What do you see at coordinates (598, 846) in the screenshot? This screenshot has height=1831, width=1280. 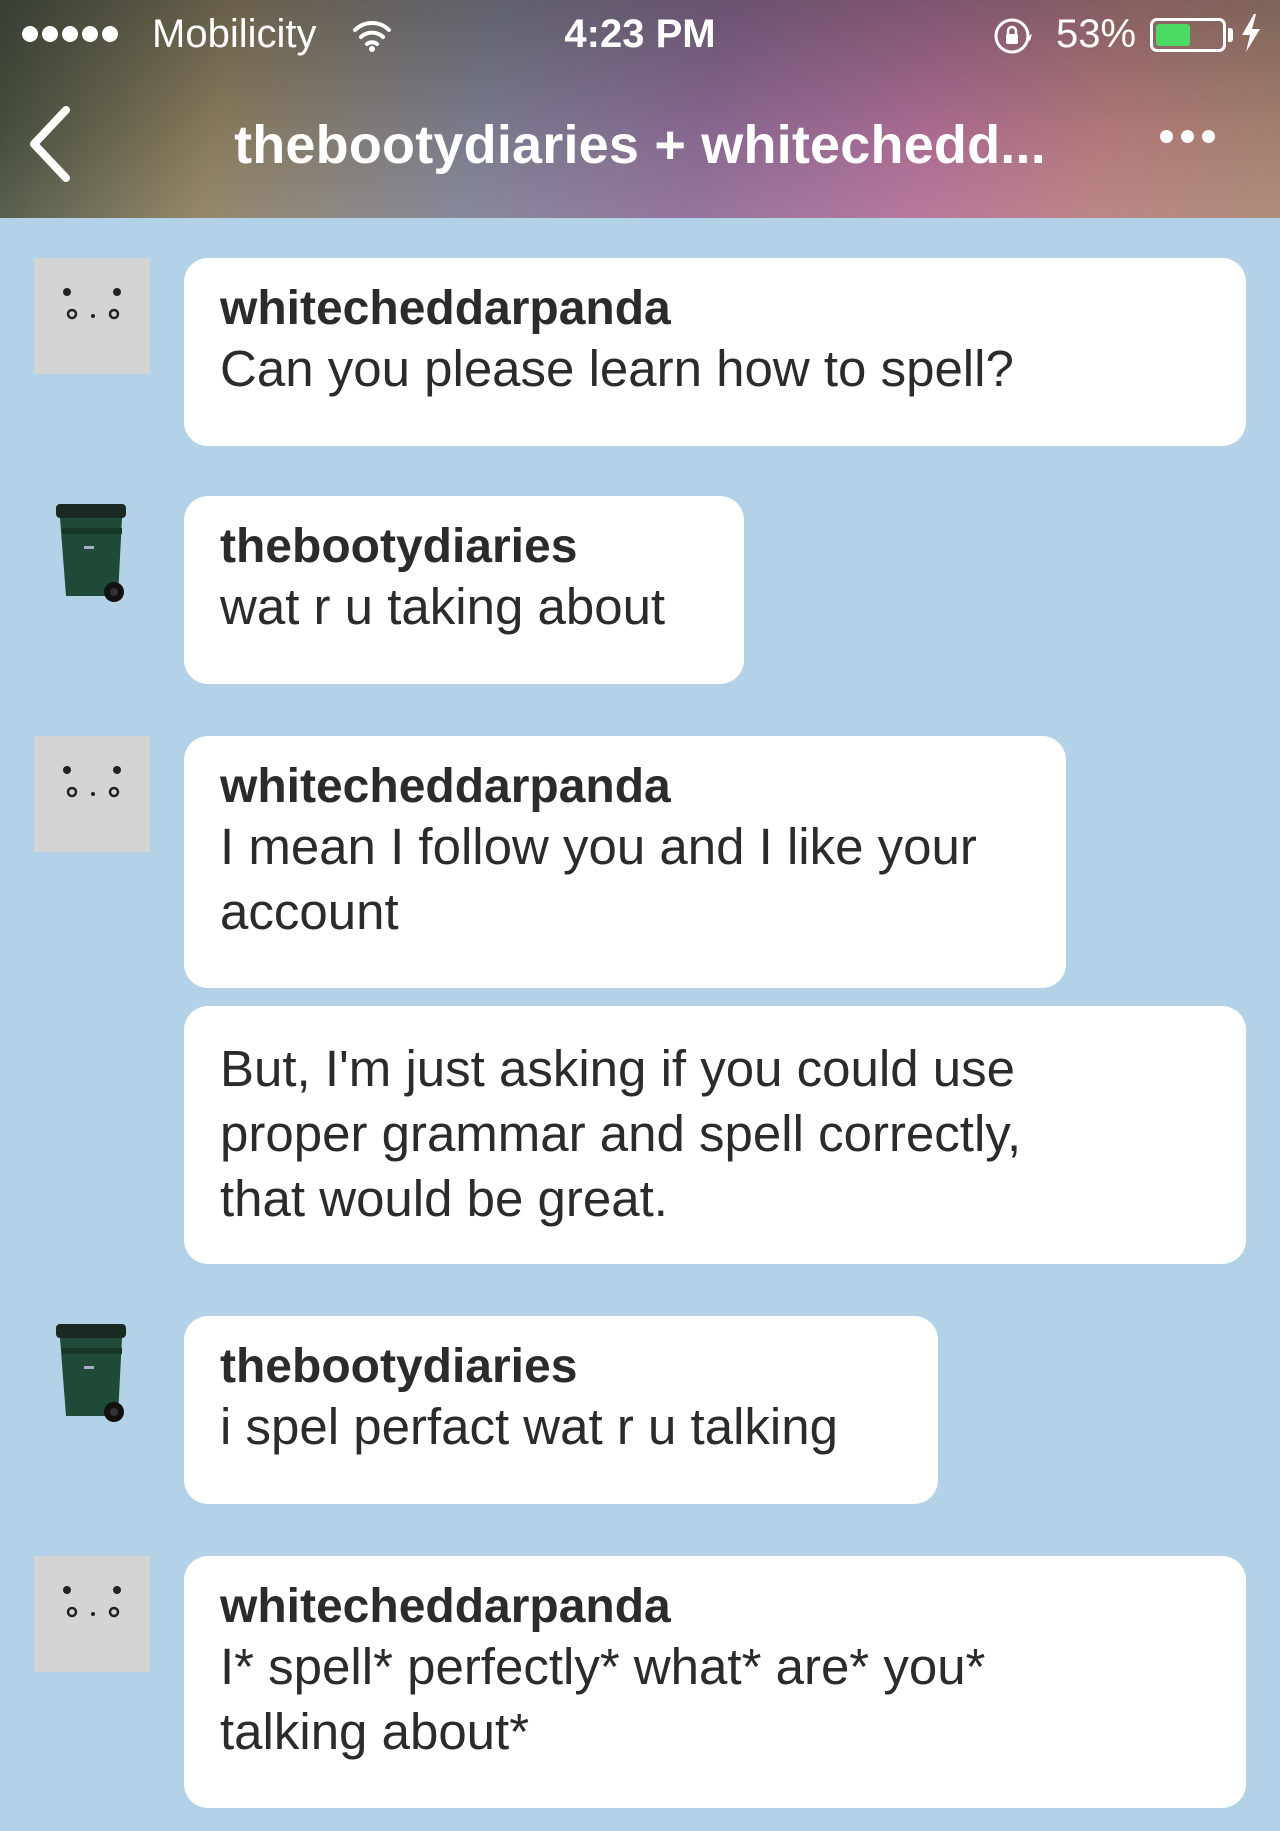 I see `message-text-line: I mean I follow you and I like your` at bounding box center [598, 846].